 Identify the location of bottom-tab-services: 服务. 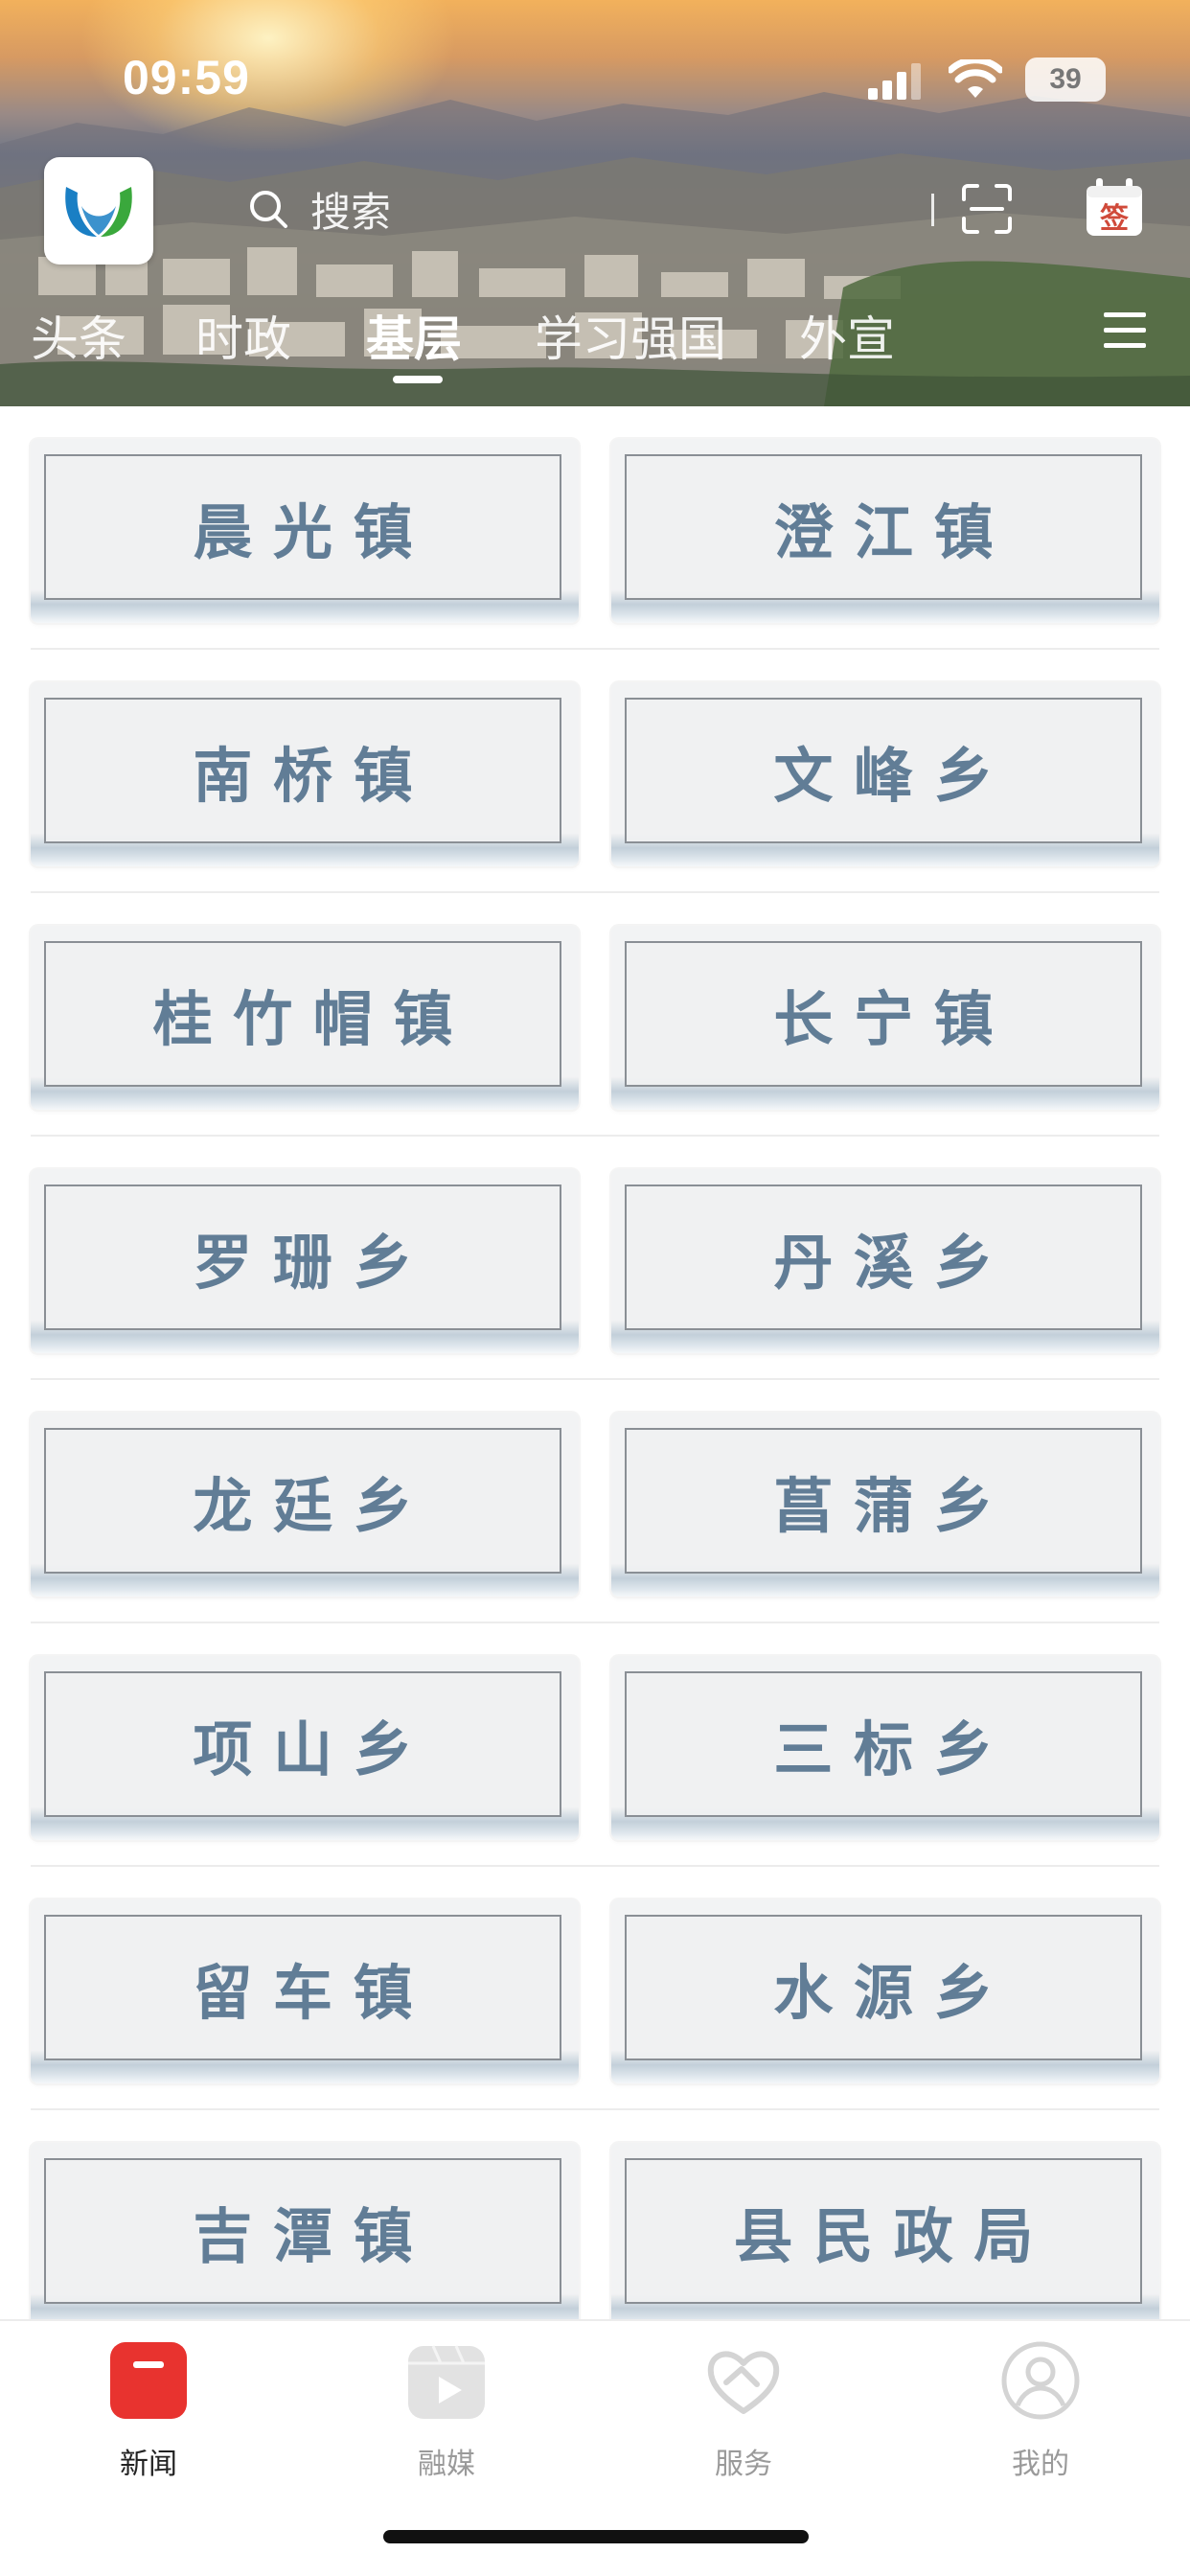
(744, 2417).